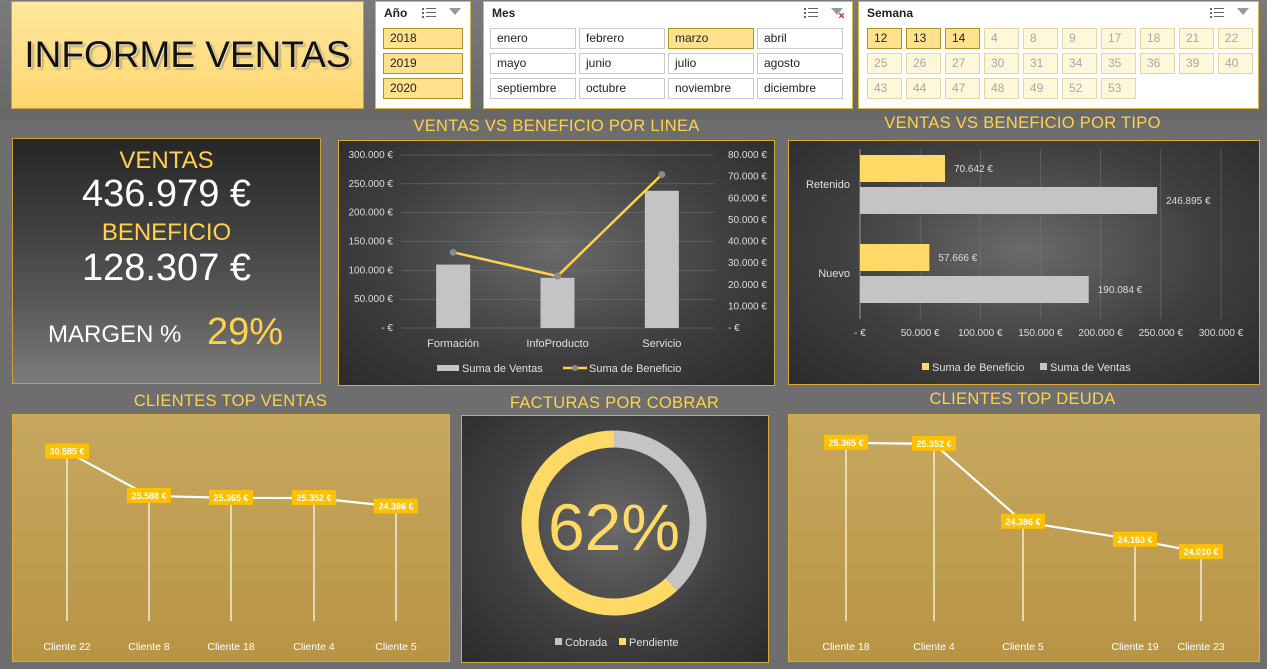 This screenshot has height=669, width=1267. Describe the element at coordinates (1001, 63) in the screenshot. I see `week-item-30: 30` at that location.